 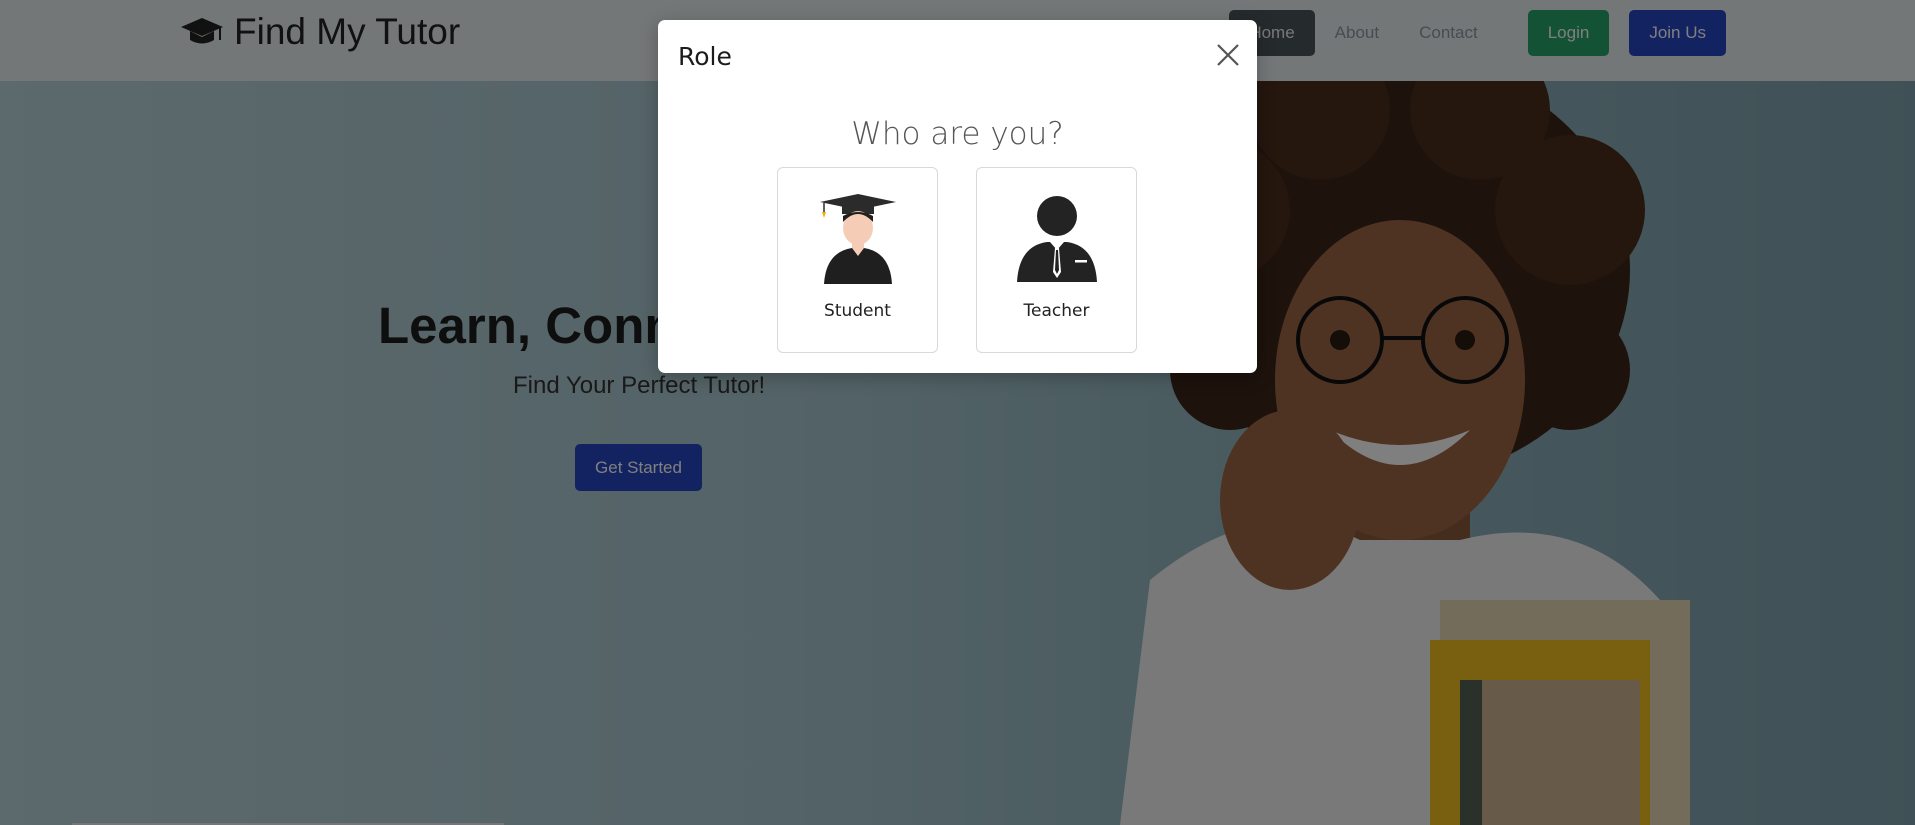 What do you see at coordinates (957, 134) in the screenshot?
I see `role-question: Who are you?` at bounding box center [957, 134].